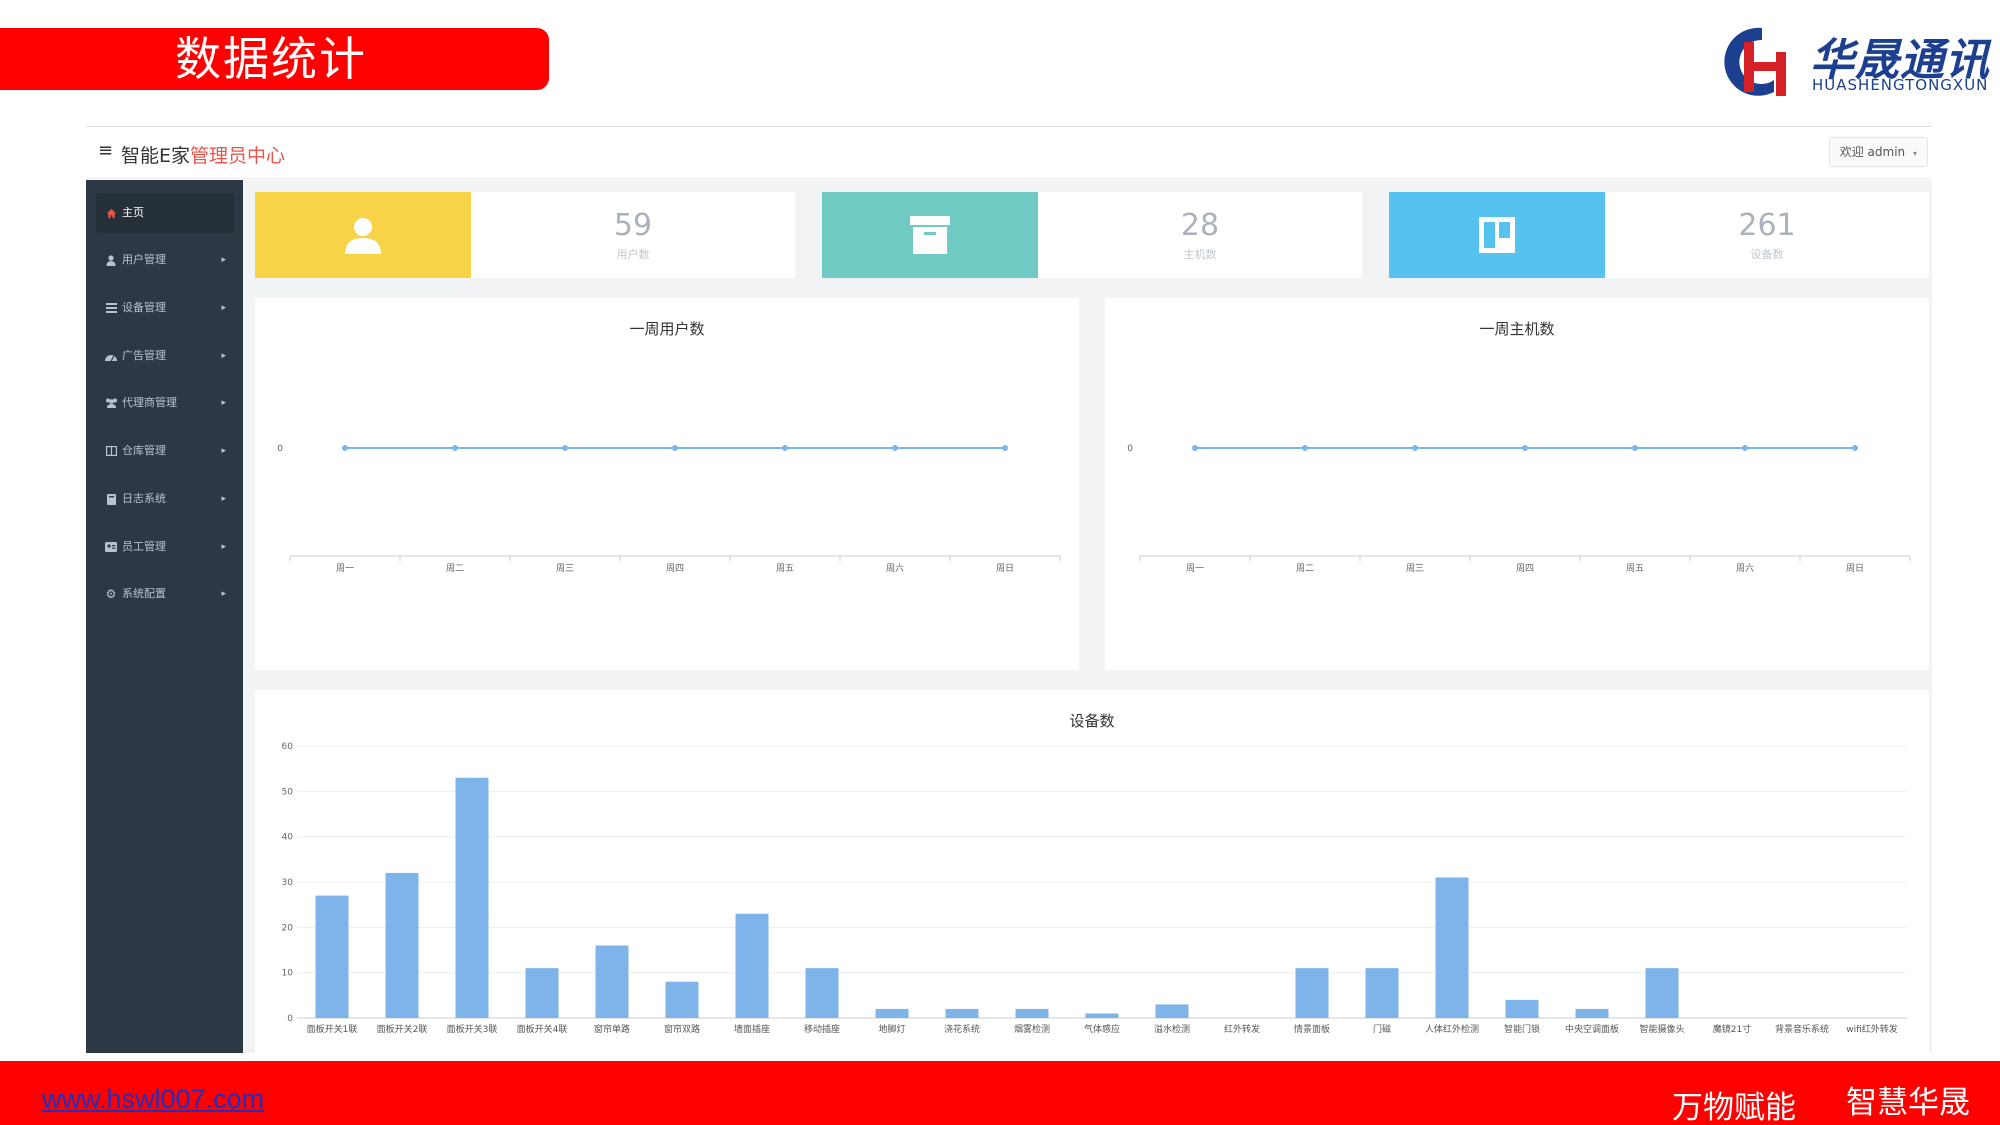  What do you see at coordinates (149, 402) in the screenshot?
I see `sidebar-item-label: 代理商管理` at bounding box center [149, 402].